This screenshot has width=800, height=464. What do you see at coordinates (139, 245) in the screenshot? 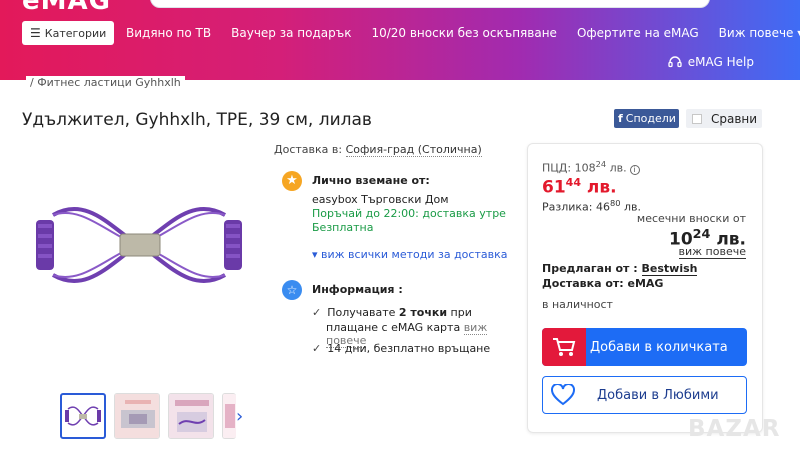
I see `product-image` at bounding box center [139, 245].